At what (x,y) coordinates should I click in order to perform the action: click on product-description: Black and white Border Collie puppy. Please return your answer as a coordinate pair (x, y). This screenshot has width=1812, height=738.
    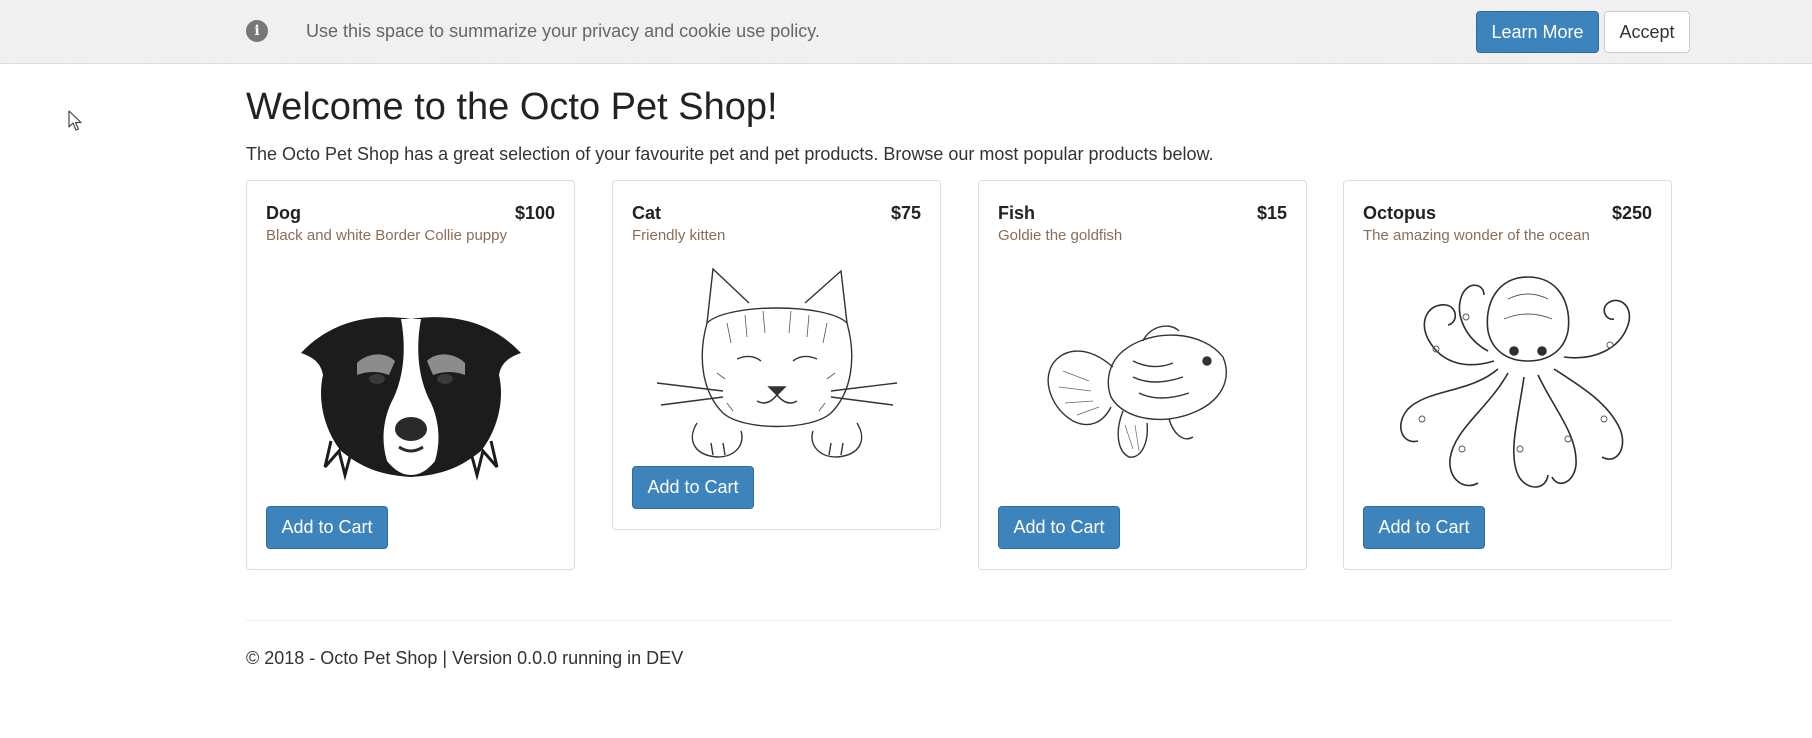
    Looking at the image, I should click on (386, 235).